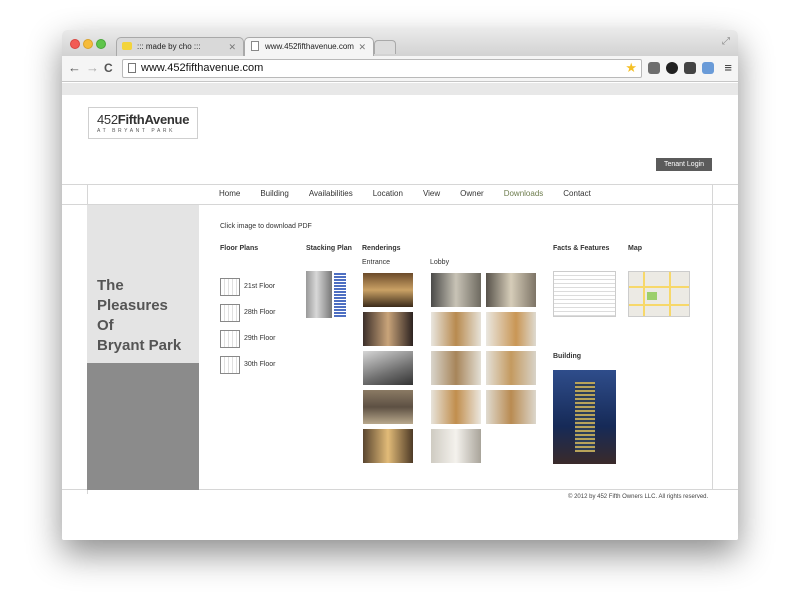 Image resolution: width=800 pixels, height=600 pixels. Describe the element at coordinates (274, 195) in the screenshot. I see `nav-building: Building` at that location.